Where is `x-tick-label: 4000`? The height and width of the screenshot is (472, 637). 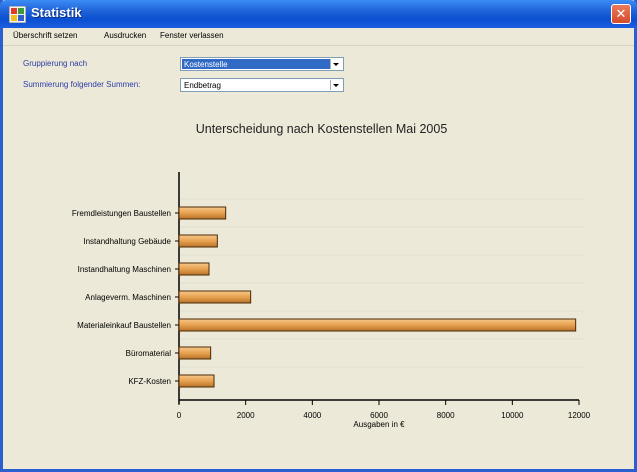 x-tick-label: 4000 is located at coordinates (312, 415).